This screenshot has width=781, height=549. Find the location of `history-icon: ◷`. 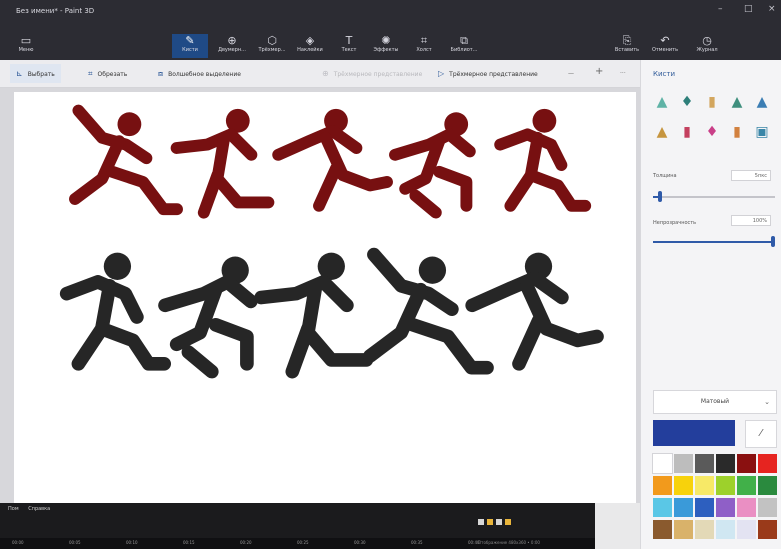

history-icon: ◷ is located at coordinates (707, 40).